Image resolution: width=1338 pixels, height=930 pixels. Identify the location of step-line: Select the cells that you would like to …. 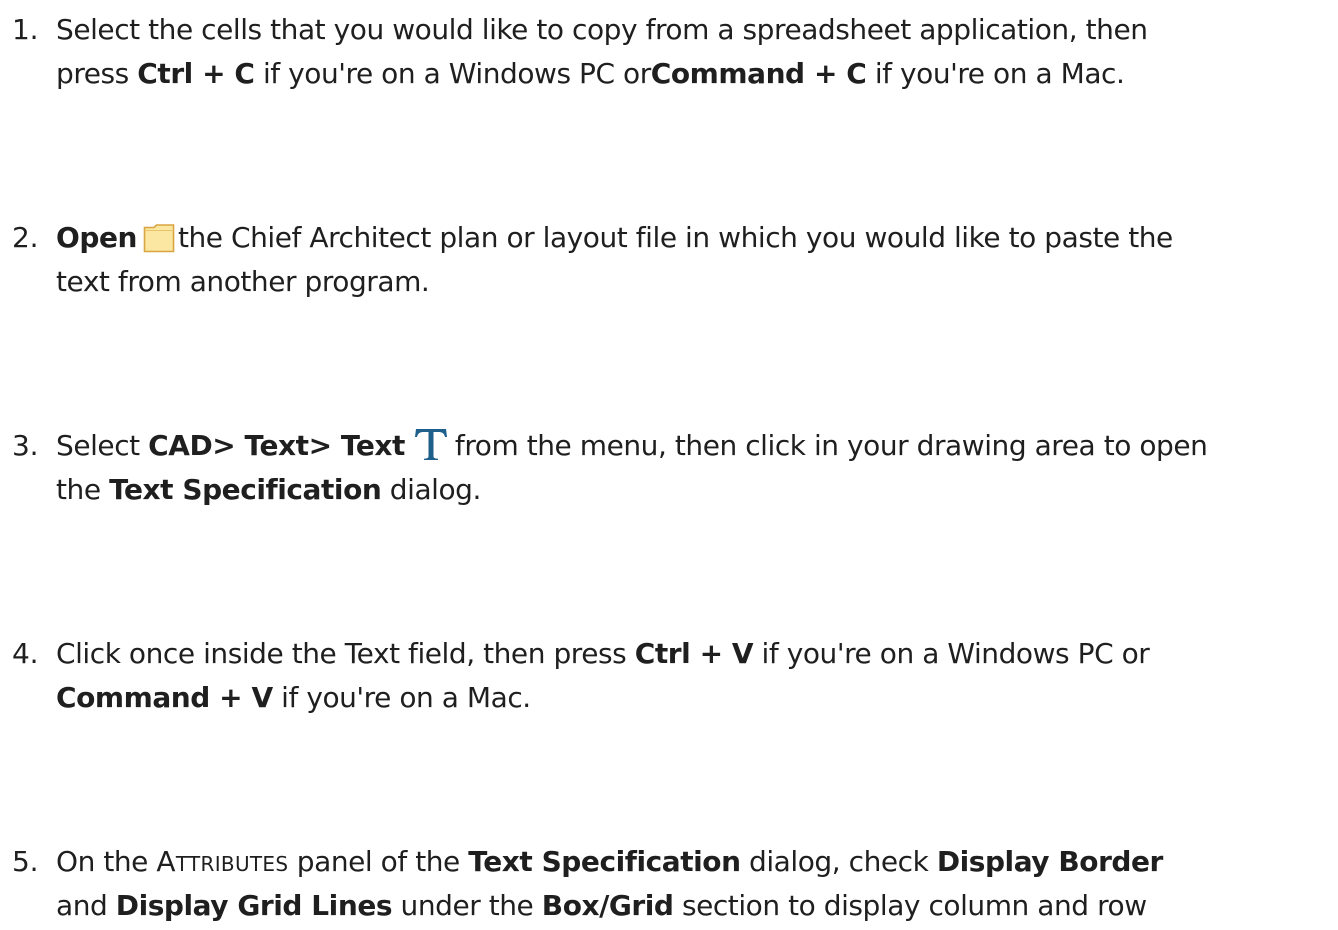
(691, 30).